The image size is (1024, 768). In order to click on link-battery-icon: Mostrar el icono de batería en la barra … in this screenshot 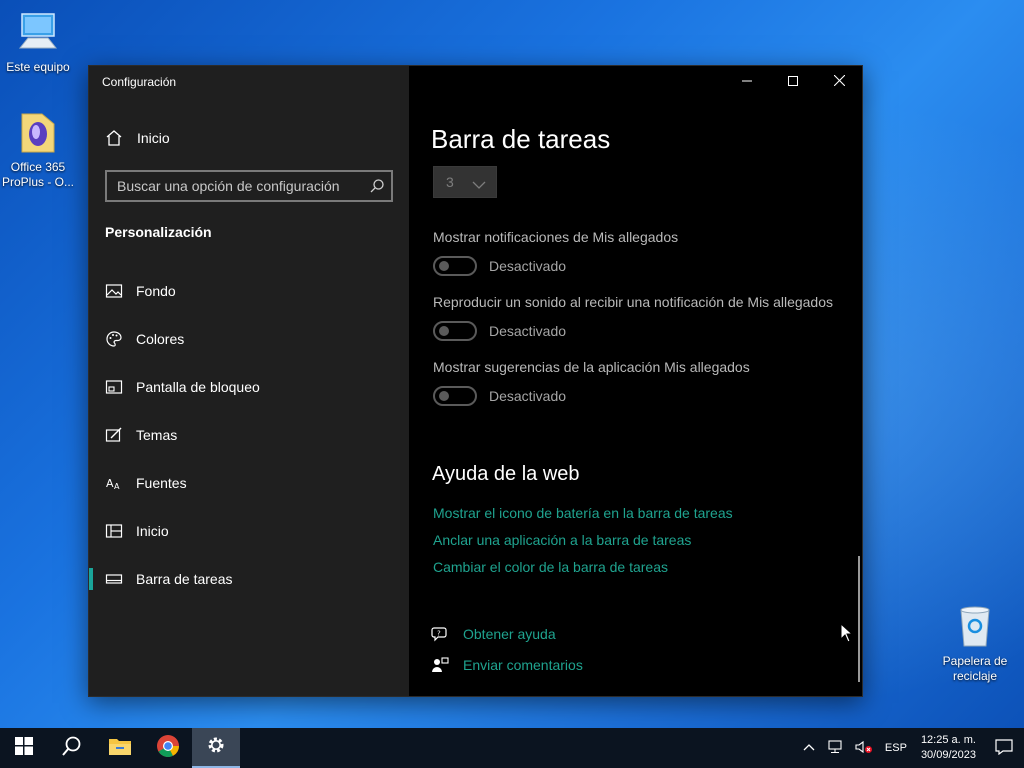, I will do `click(583, 513)`.